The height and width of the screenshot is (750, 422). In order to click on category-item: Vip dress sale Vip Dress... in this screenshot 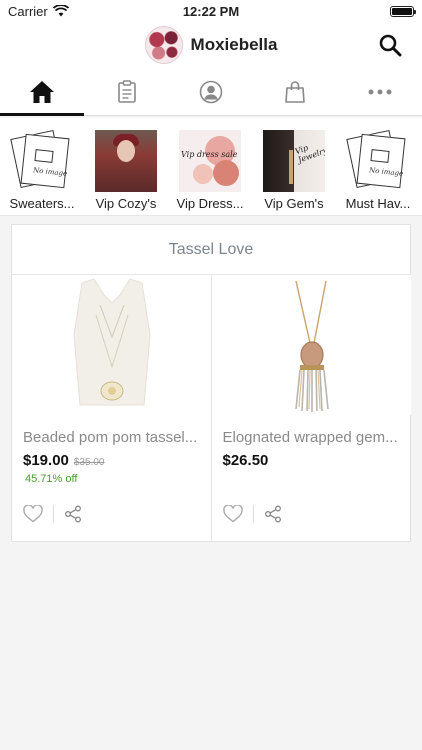, I will do `click(210, 166)`.